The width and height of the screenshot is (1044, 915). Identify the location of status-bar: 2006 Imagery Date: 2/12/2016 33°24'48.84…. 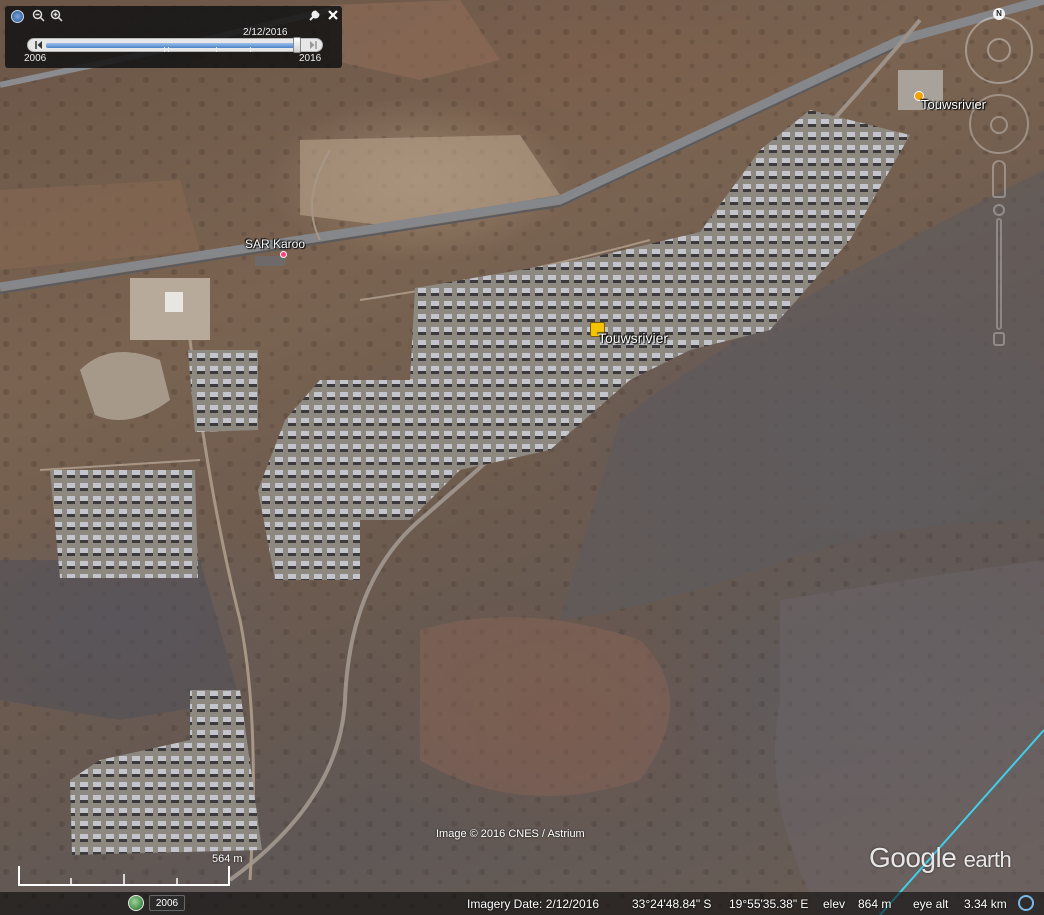
(522, 903).